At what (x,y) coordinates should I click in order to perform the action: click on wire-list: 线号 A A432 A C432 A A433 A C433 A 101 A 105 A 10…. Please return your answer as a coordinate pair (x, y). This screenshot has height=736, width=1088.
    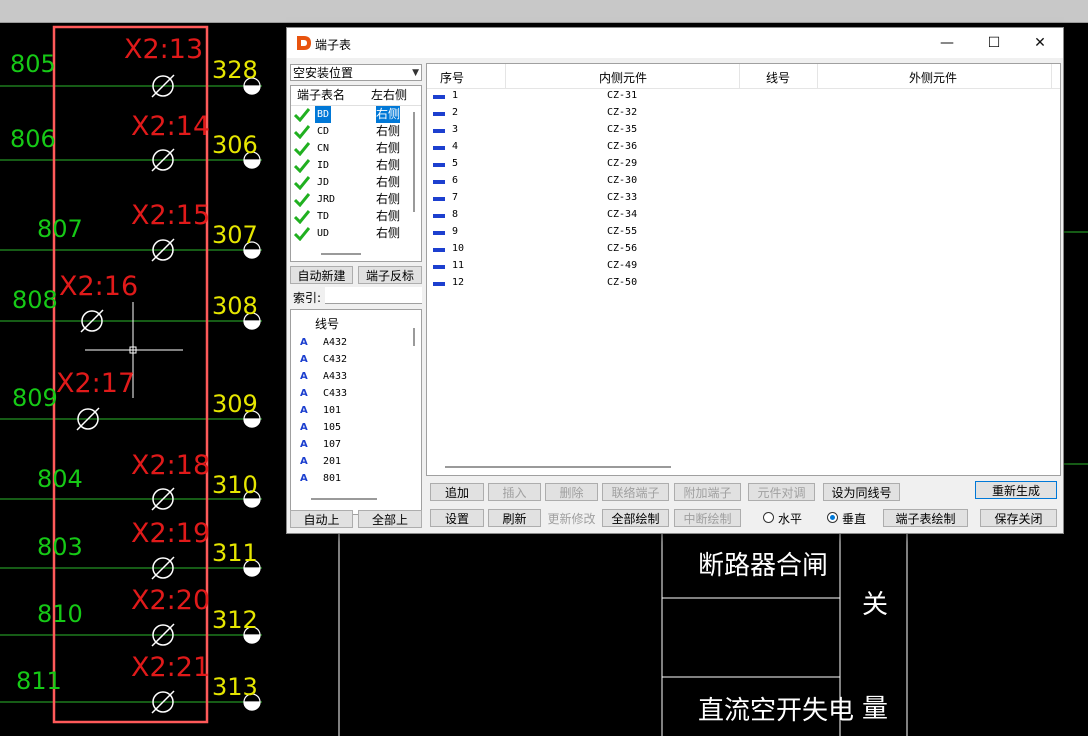
    Looking at the image, I should click on (356, 412).